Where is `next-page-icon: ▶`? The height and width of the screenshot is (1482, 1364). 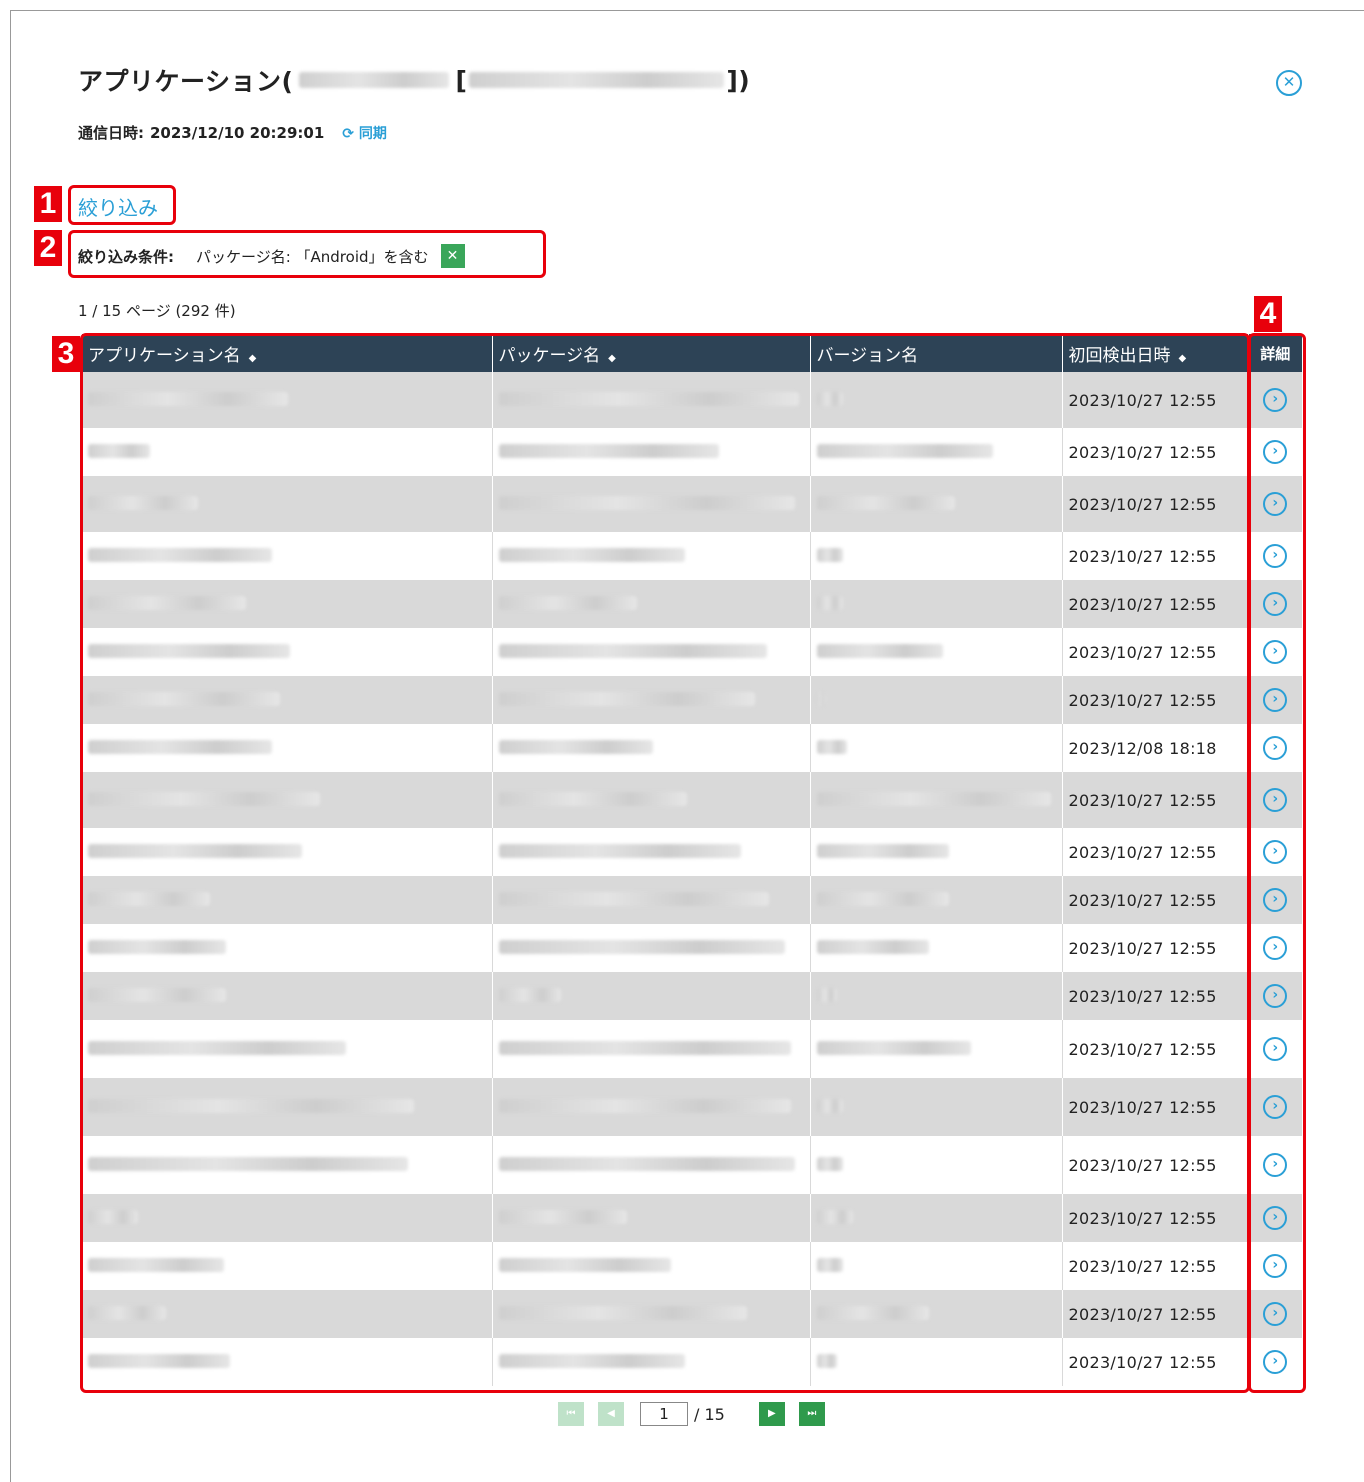
next-page-icon: ▶ is located at coordinates (771, 1414).